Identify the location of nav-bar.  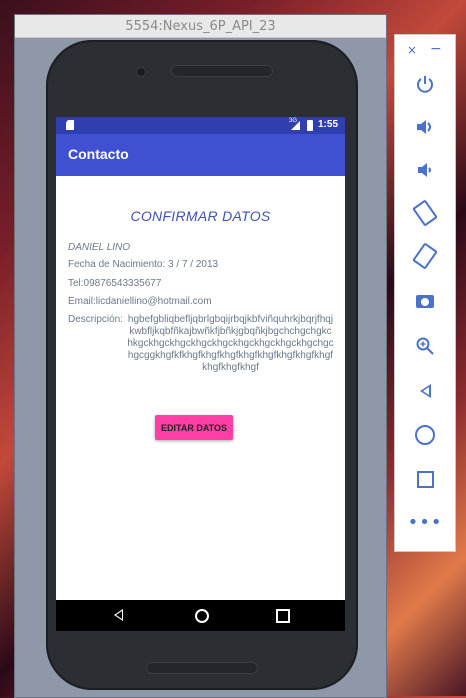
(200, 615).